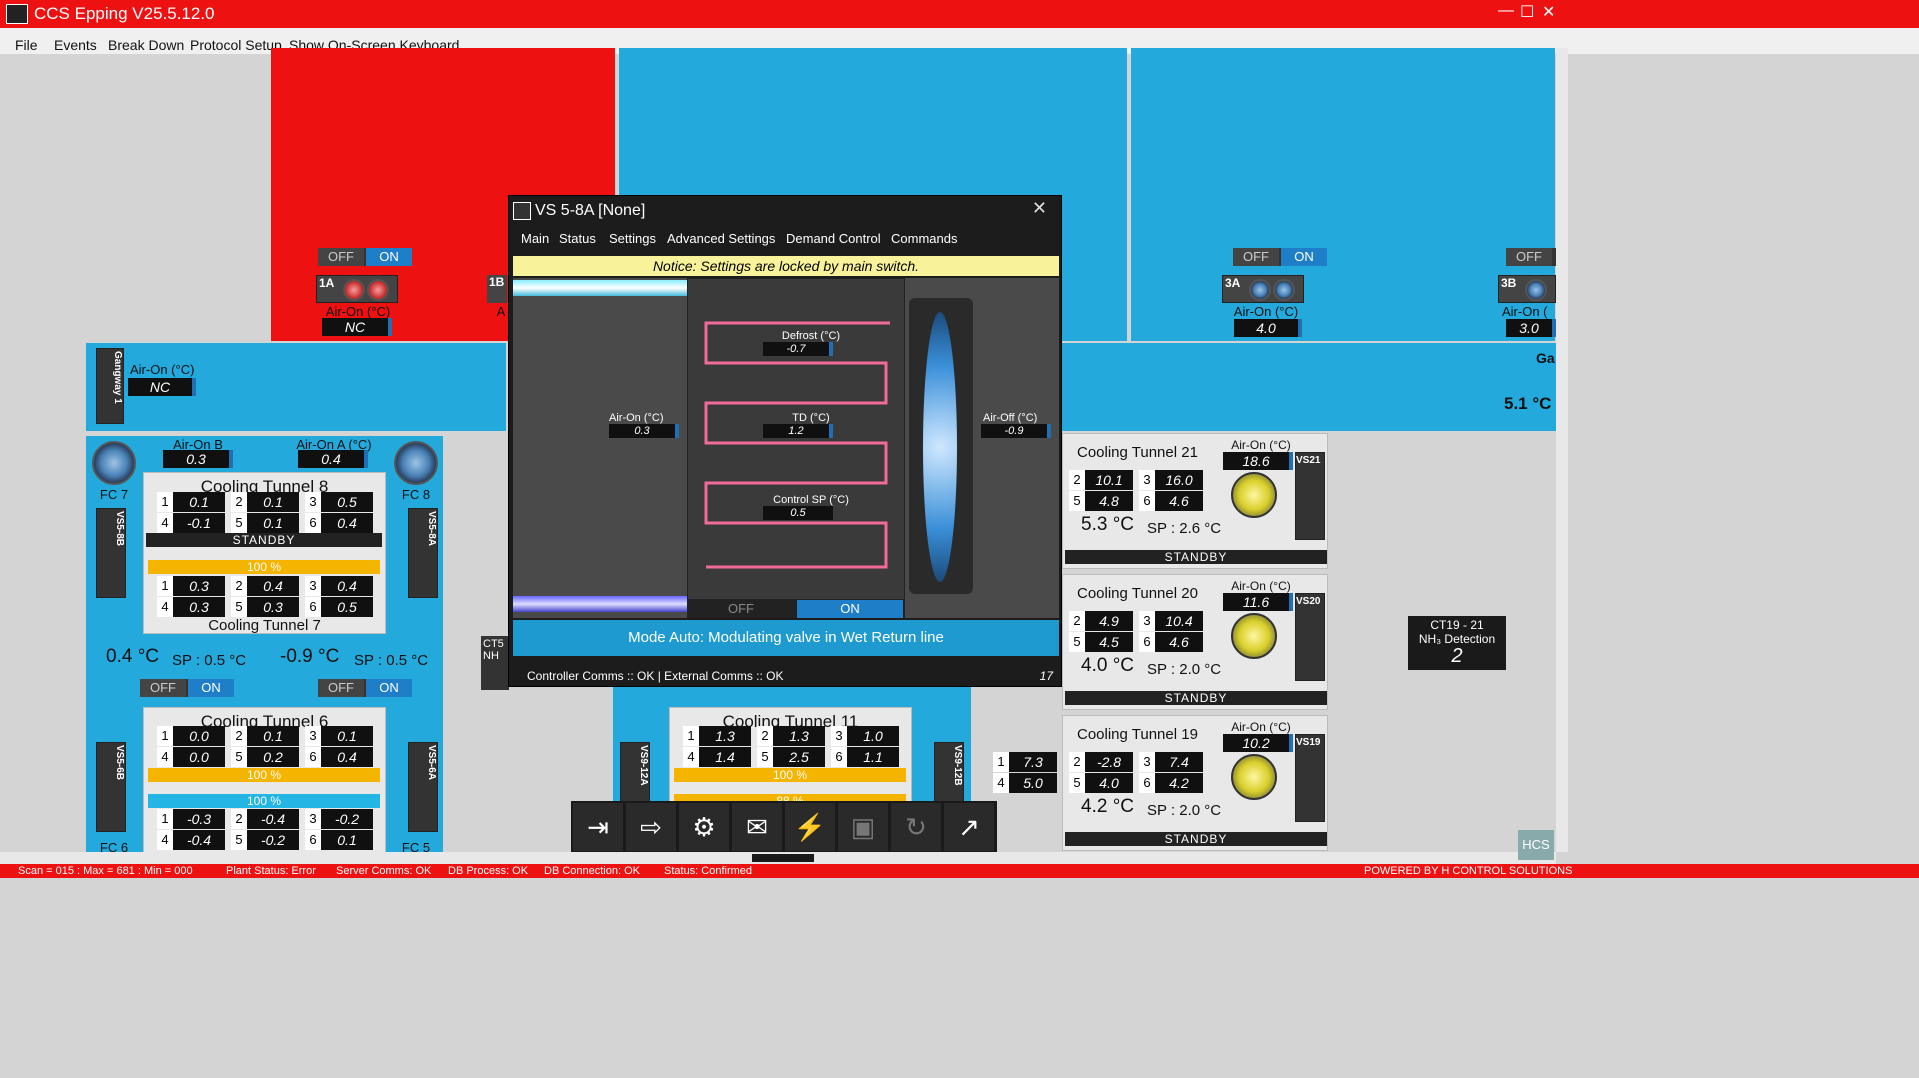  What do you see at coordinates (199, 819) in the screenshot?
I see `cell-value: -0.3` at bounding box center [199, 819].